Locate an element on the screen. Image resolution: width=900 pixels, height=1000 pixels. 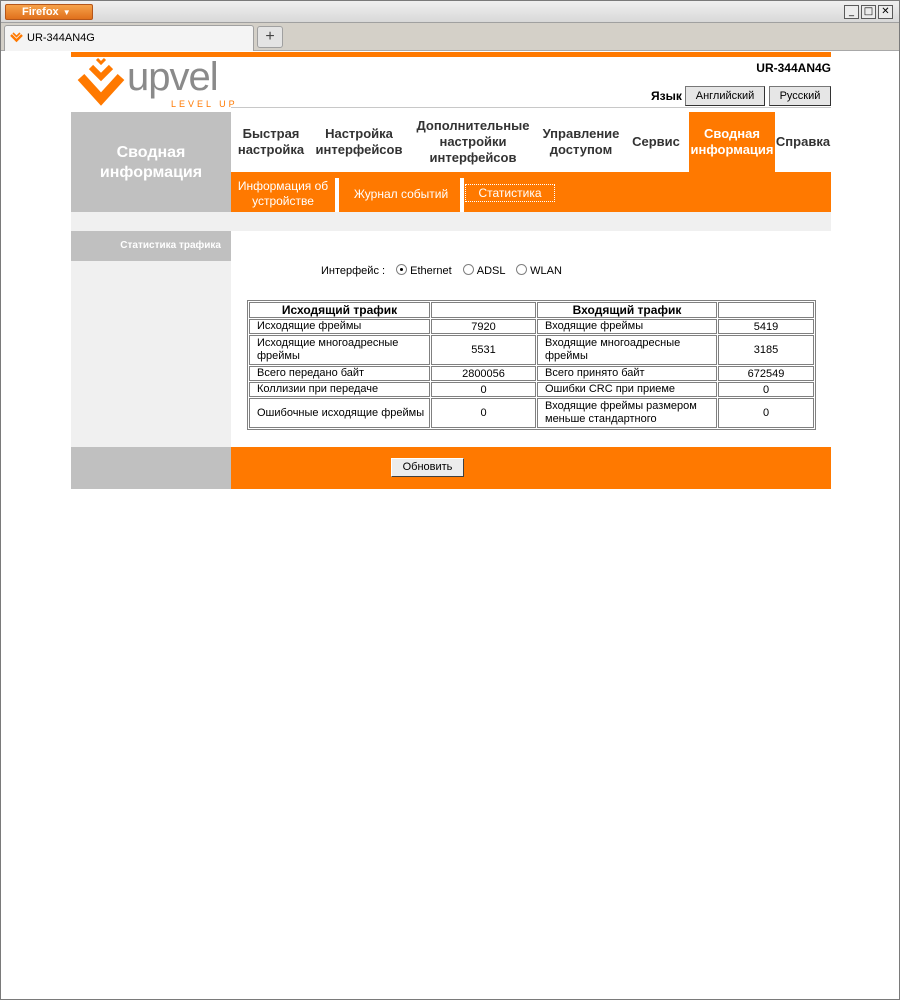
rx-value-header is located at coordinates (766, 310).